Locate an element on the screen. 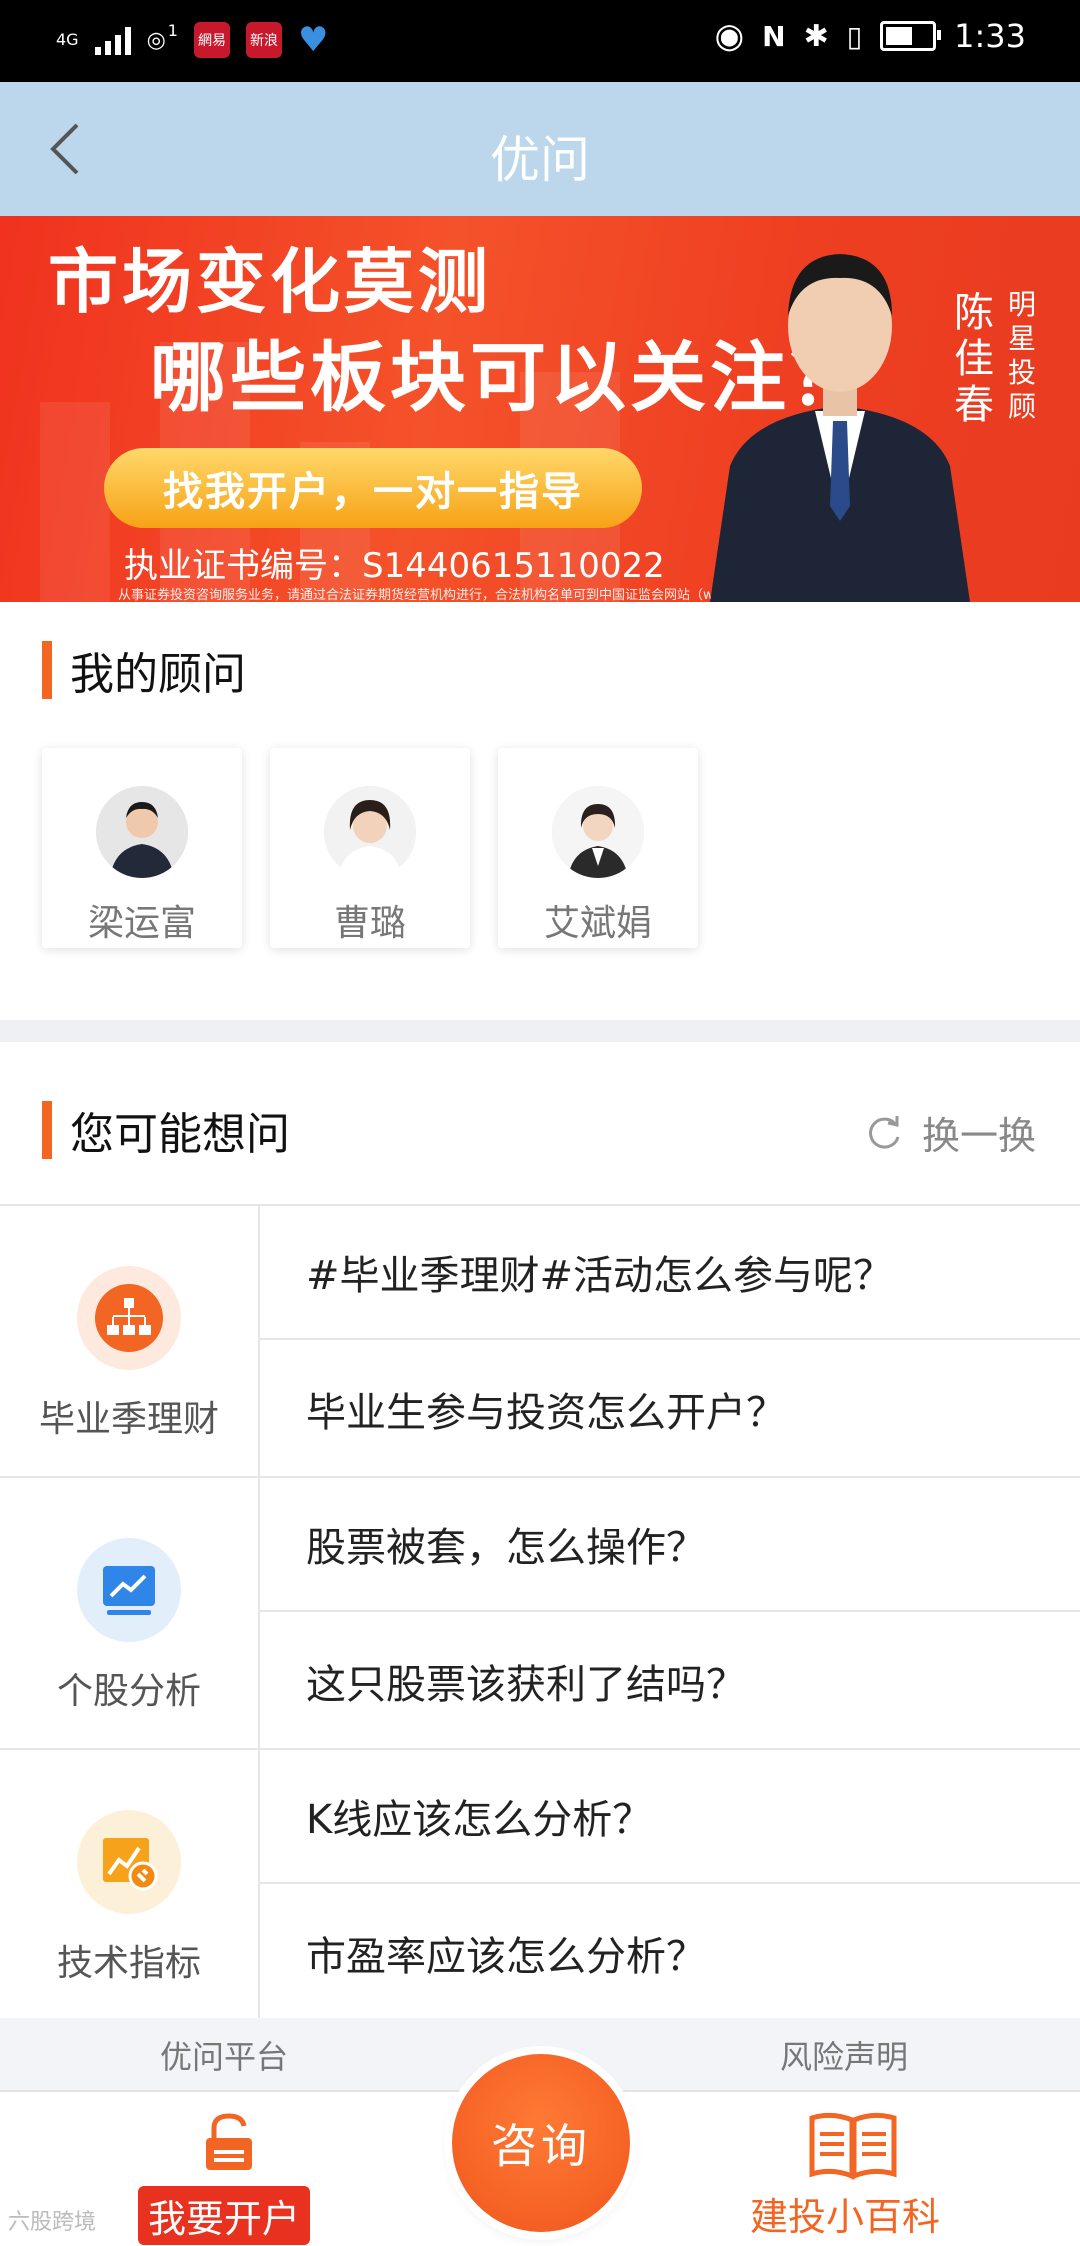 This screenshot has height=2246, width=1080. org-chart-icon is located at coordinates (129, 1318).